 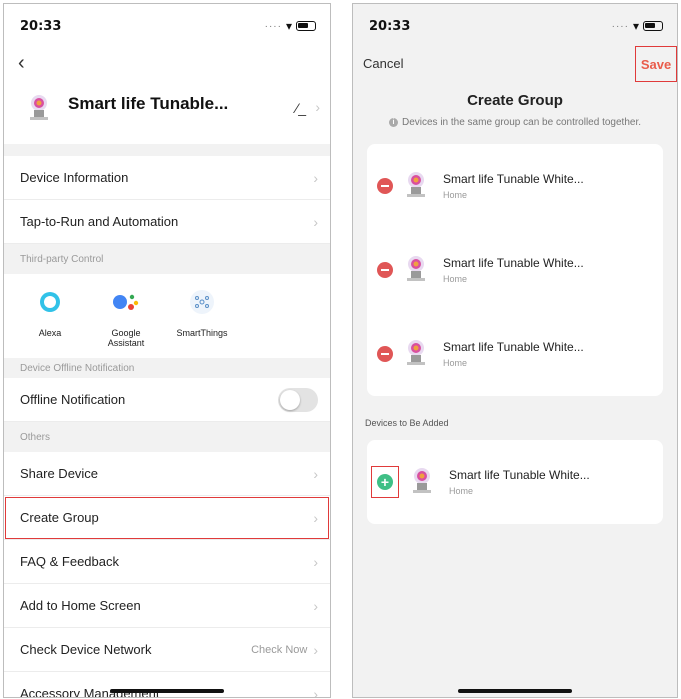 I want to click on google-assistant-icon, so click(x=126, y=302).